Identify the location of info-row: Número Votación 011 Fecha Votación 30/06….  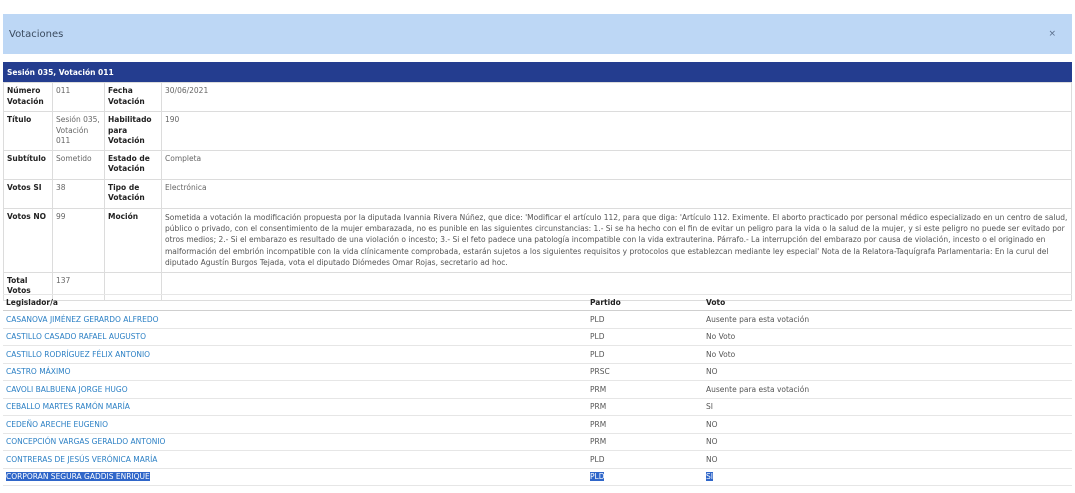
(537, 97).